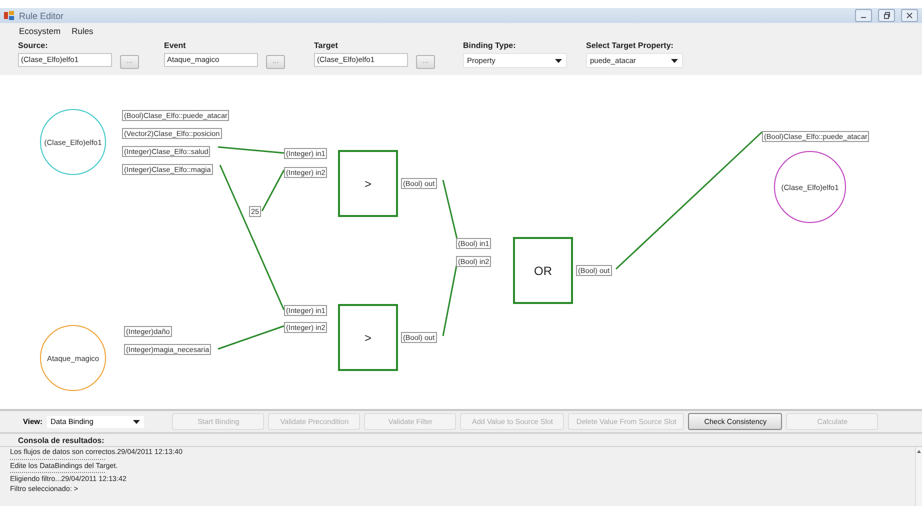  What do you see at coordinates (40, 31) in the screenshot?
I see `menu-item: Ecosystem` at bounding box center [40, 31].